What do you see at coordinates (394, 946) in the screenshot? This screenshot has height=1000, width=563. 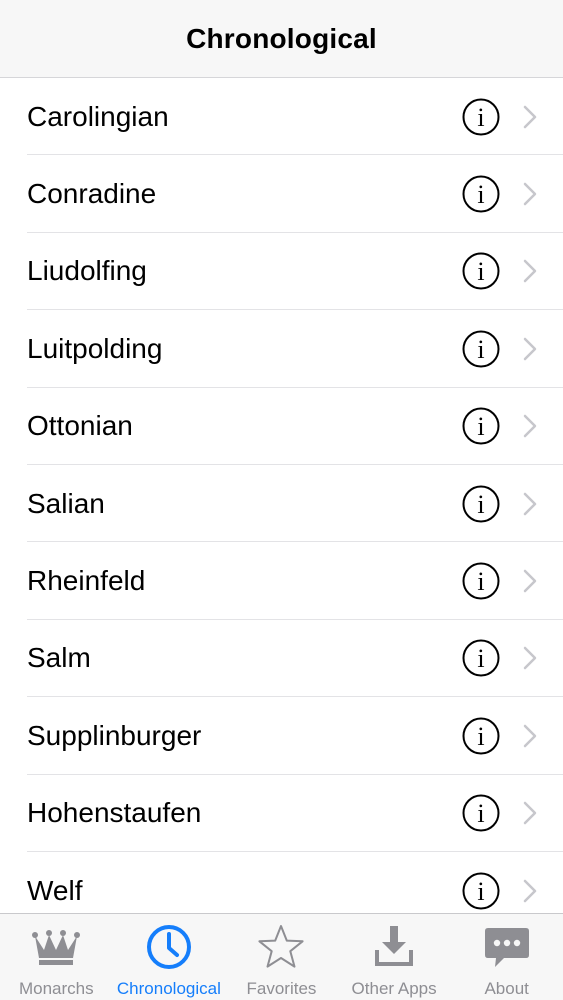 I see `download-icon` at bounding box center [394, 946].